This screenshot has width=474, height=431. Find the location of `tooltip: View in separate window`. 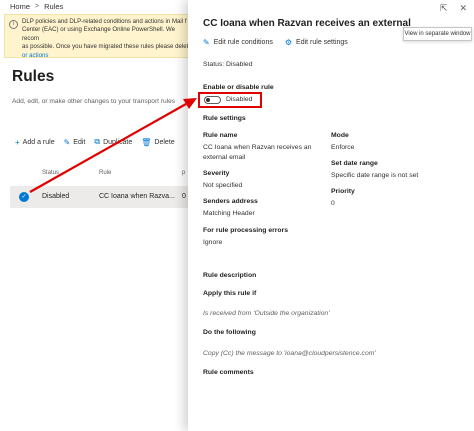

tooltip: View in separate window is located at coordinates (437, 34).